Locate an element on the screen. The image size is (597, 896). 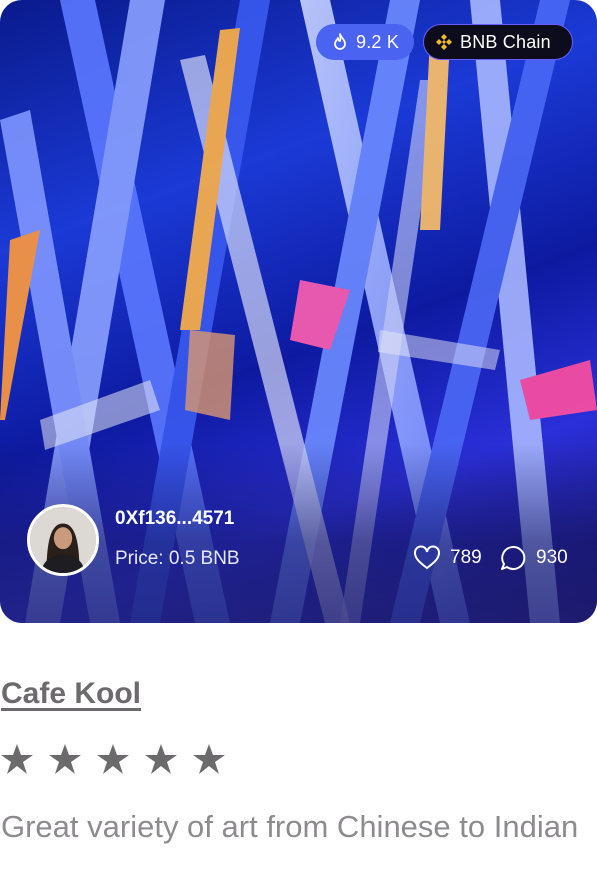
chain-label: BNB Chain is located at coordinates (505, 41).